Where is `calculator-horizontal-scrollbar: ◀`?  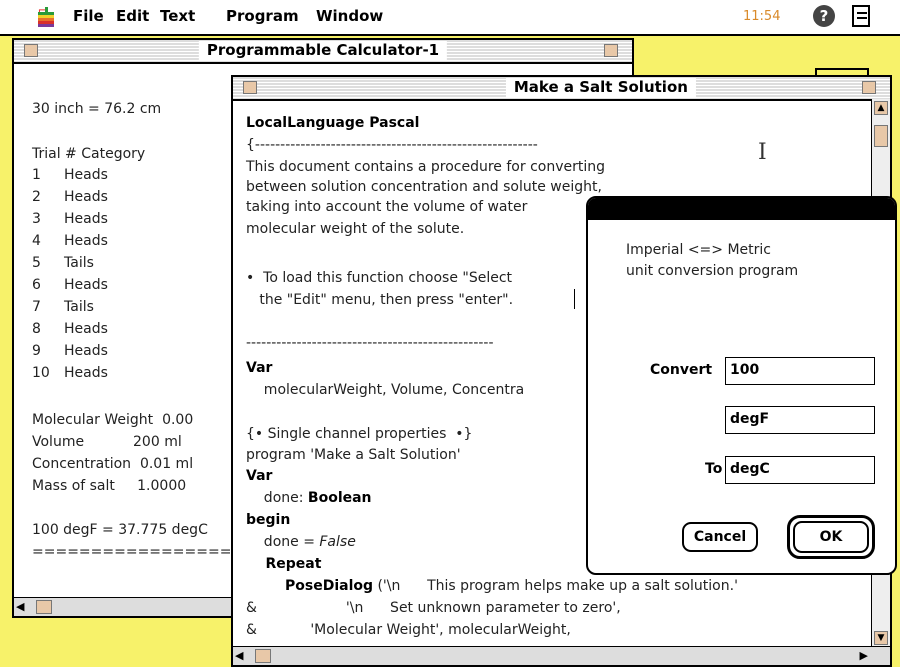
calculator-horizontal-scrollbar: ◀ is located at coordinates (123, 606).